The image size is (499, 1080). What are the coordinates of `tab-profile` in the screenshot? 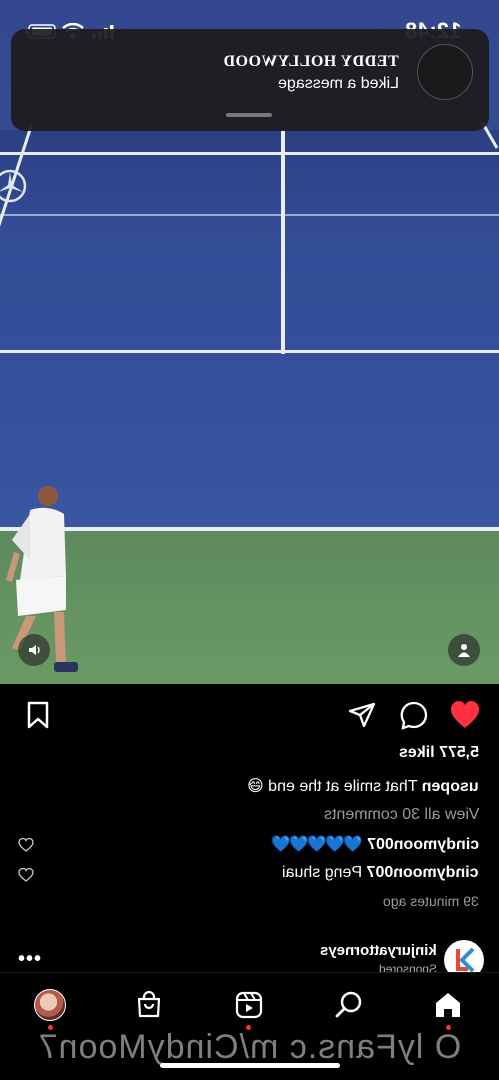 It's located at (50, 1005).